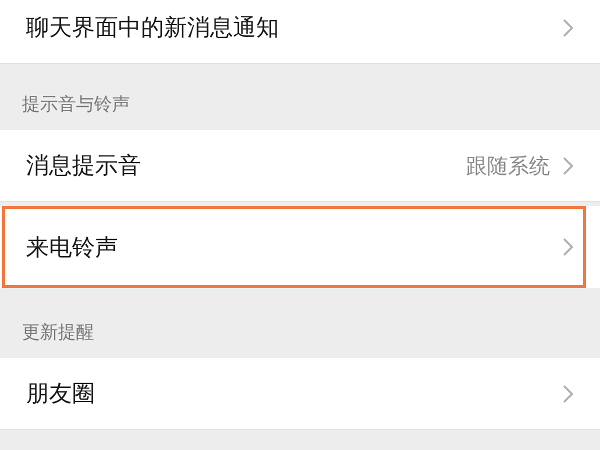  Describe the element at coordinates (153, 28) in the screenshot. I see `row-label: 聊天界面中的新消息通知` at that location.